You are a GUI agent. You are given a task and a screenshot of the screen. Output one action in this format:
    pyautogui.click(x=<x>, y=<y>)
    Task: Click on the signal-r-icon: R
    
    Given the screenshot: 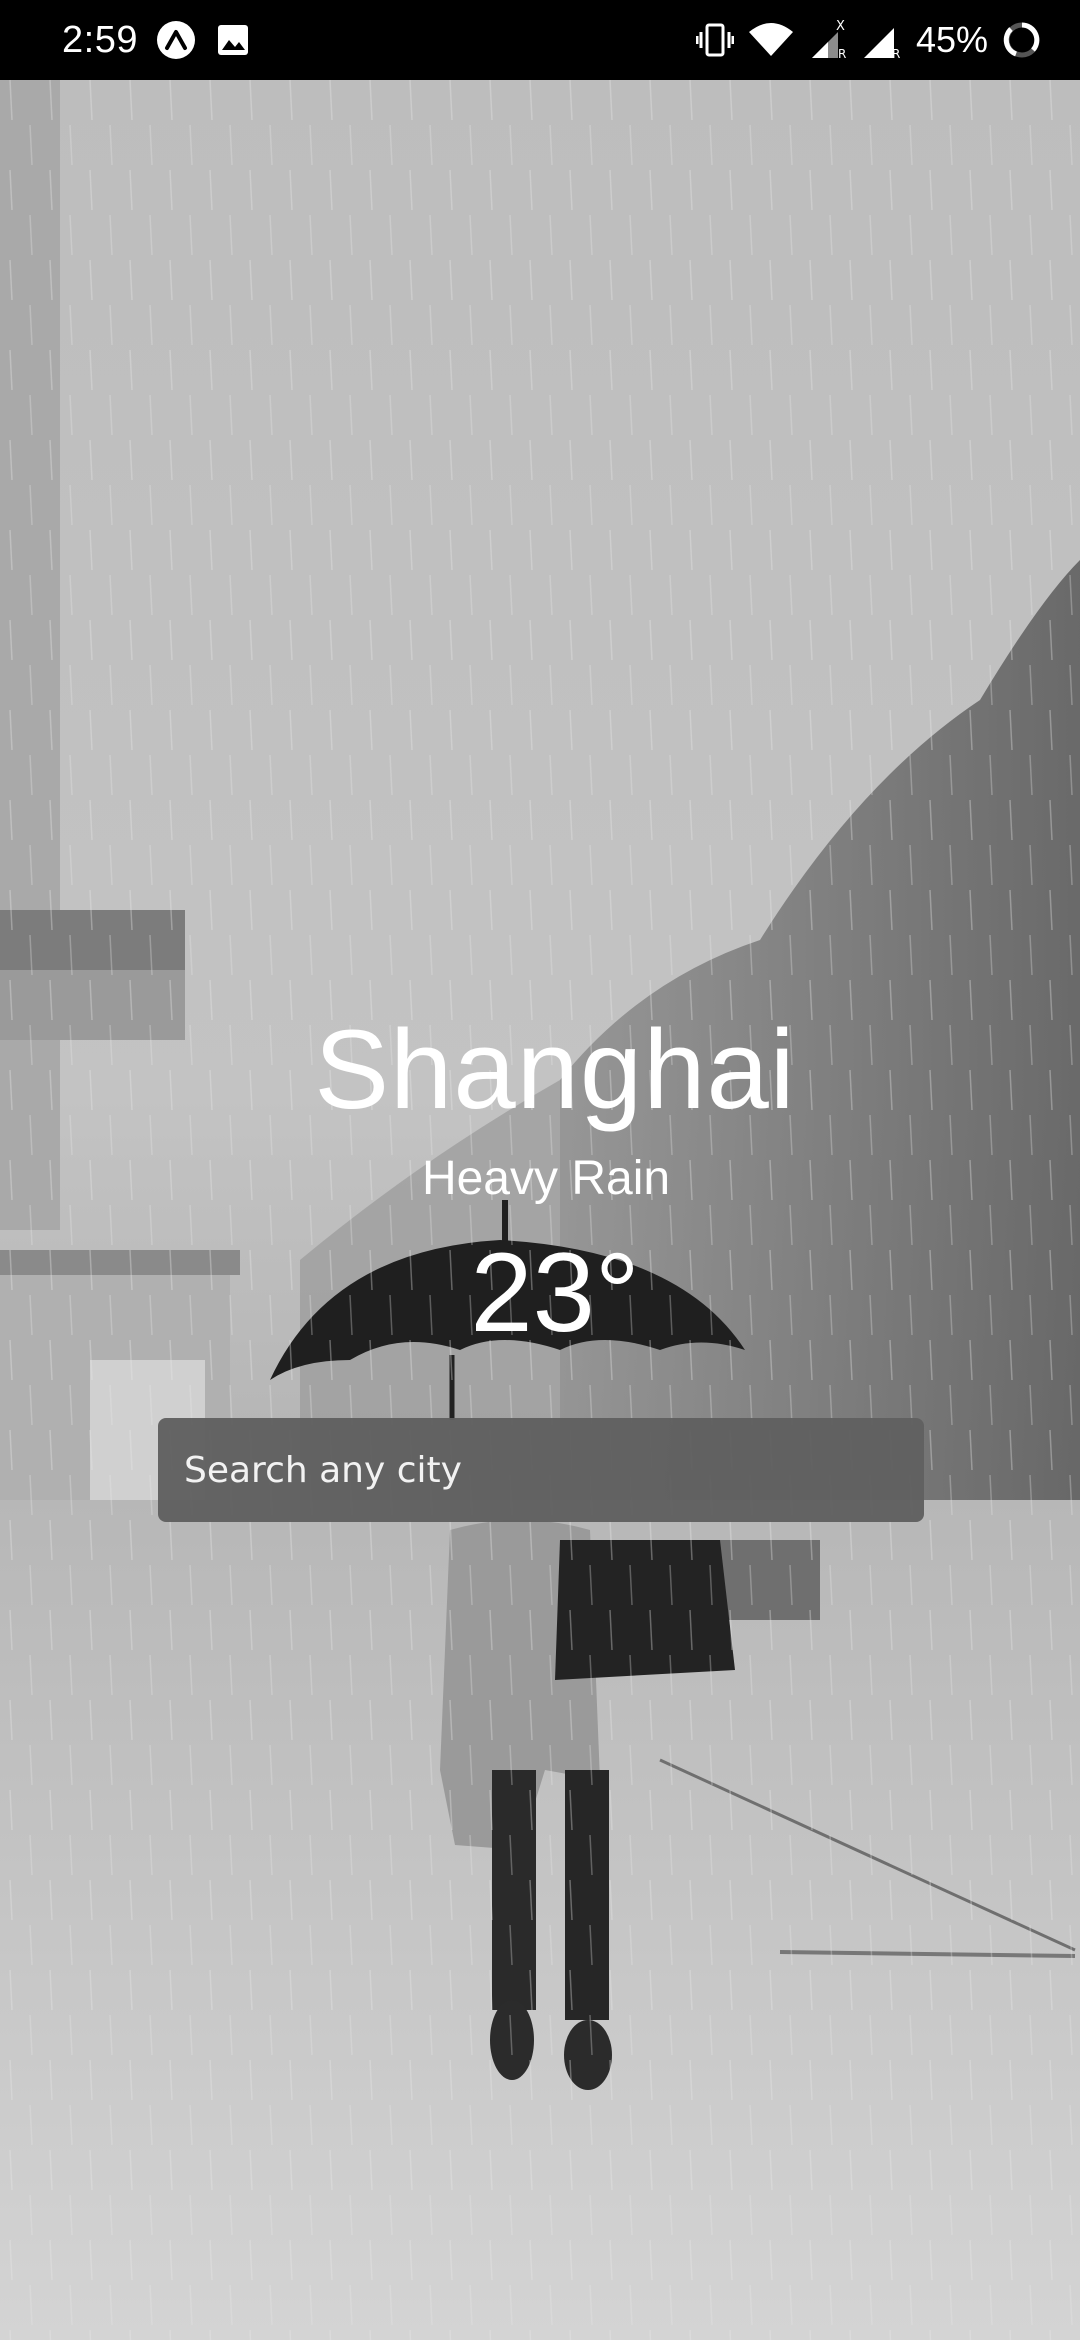 What is the action you would take?
    pyautogui.click(x=881, y=44)
    